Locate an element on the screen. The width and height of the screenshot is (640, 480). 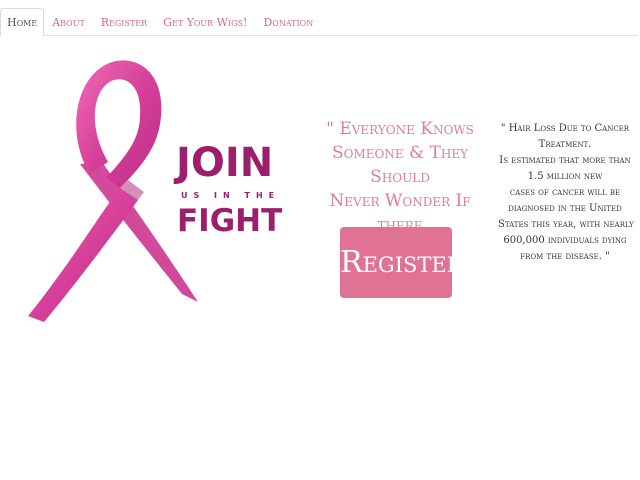
side-quote-line: 600,000 individuals dying is located at coordinates (565, 240).